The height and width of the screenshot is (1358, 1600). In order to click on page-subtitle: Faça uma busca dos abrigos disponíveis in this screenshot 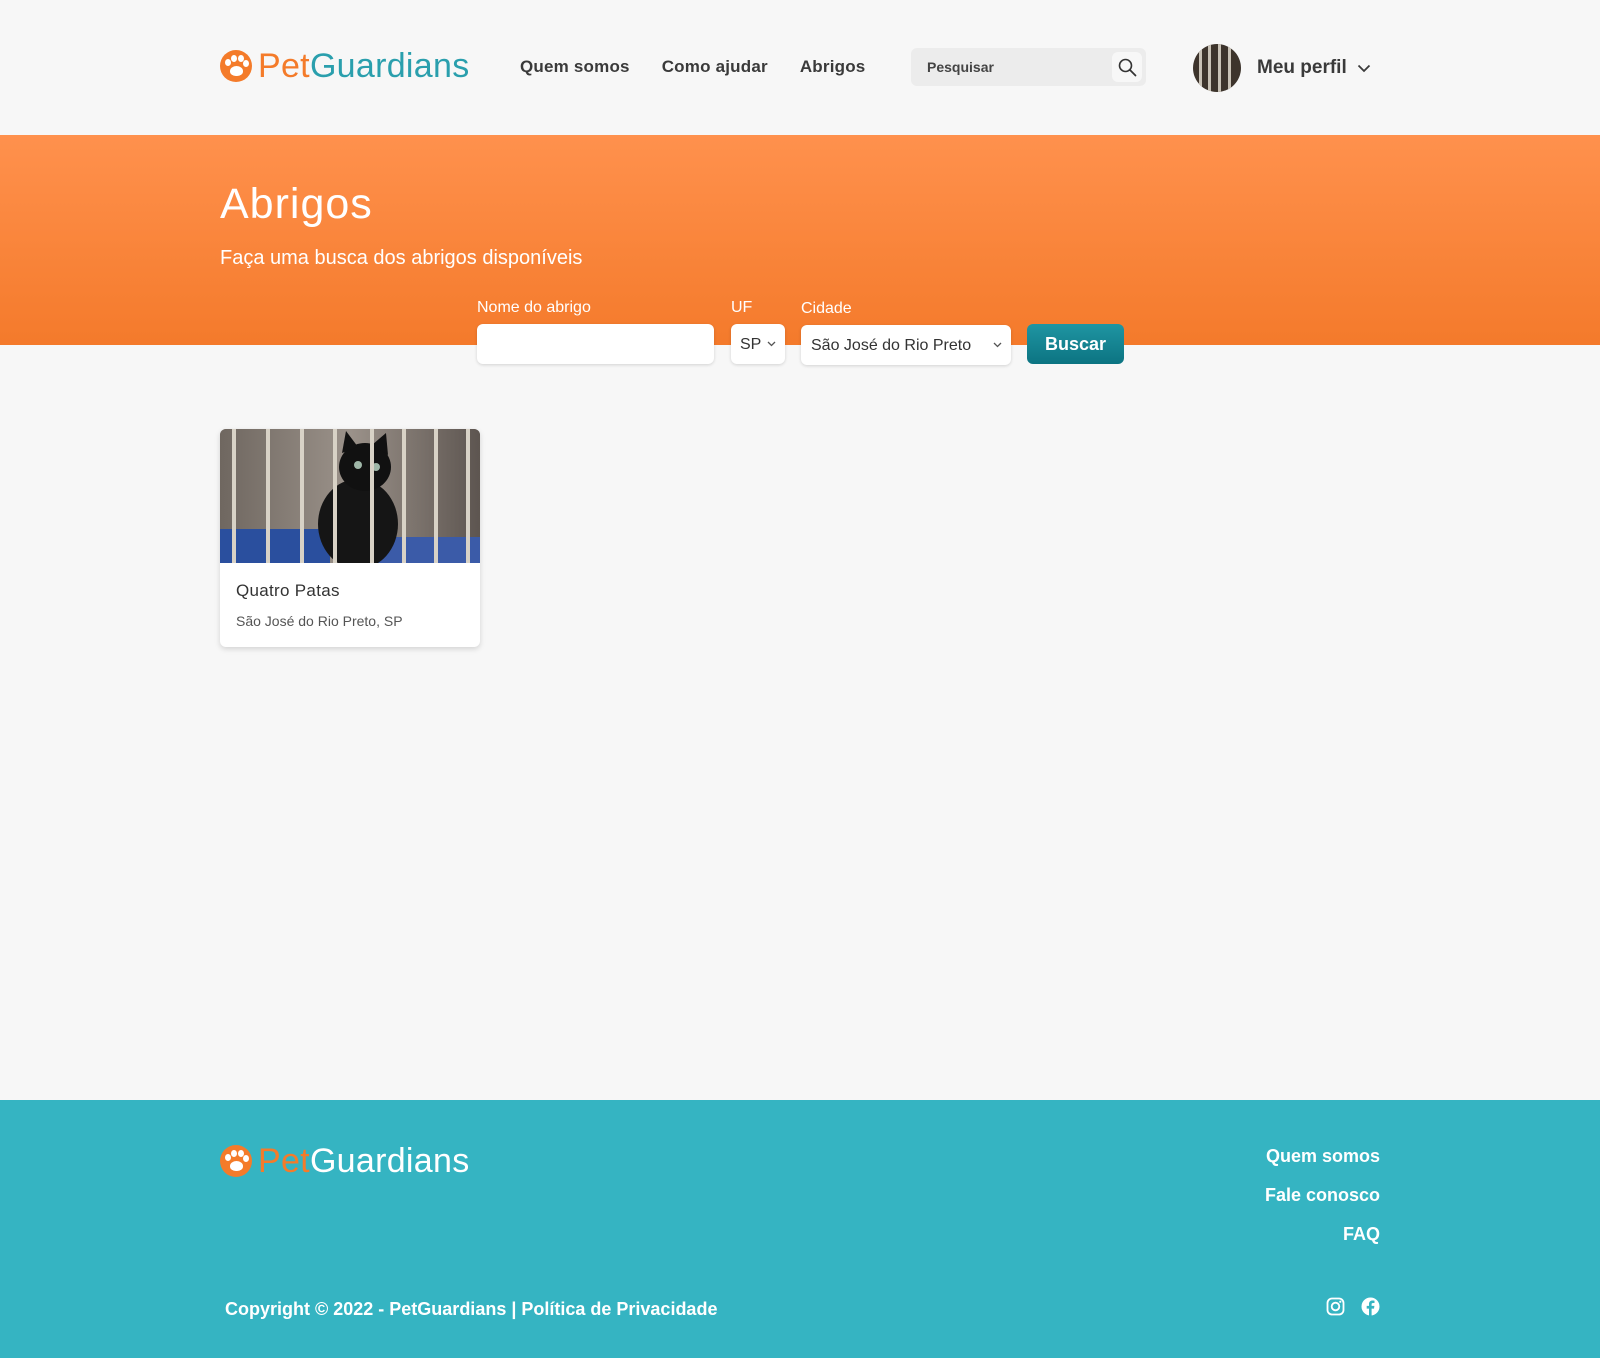, I will do `click(401, 258)`.